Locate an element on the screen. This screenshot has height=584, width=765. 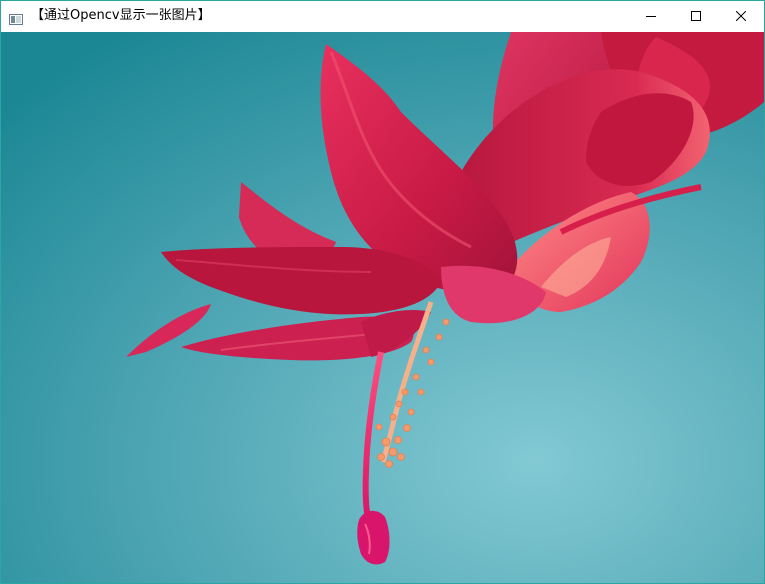
minimize-icon is located at coordinates (651, 16).